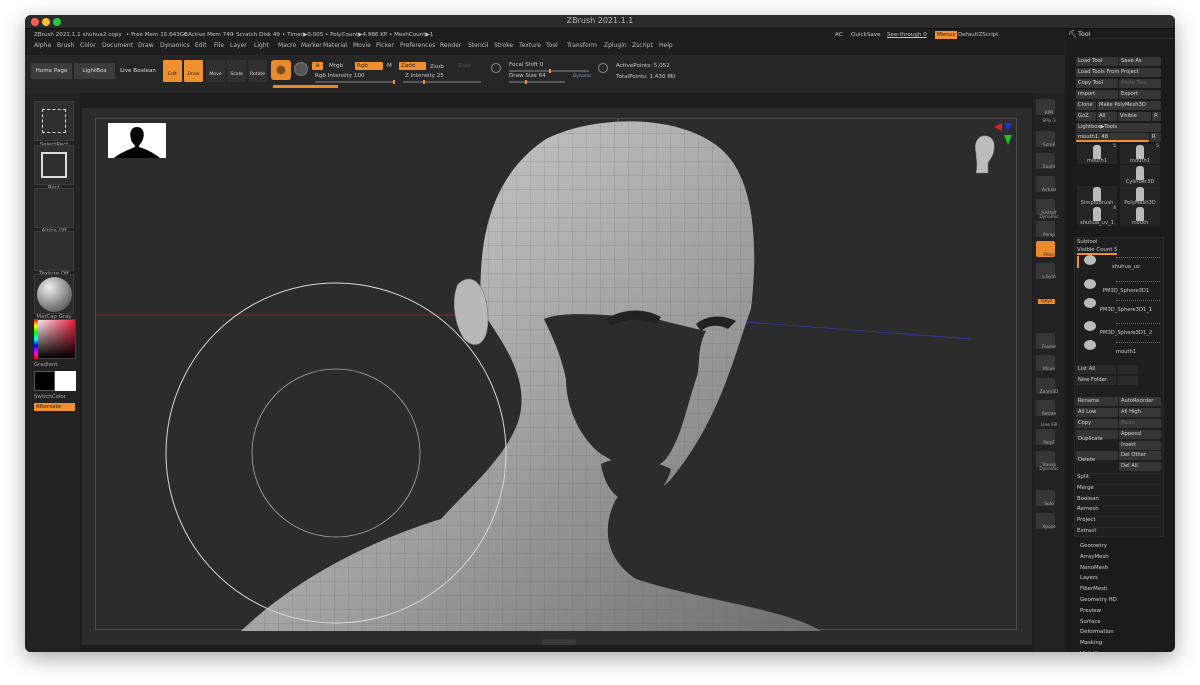  I want to click on quicksave-button: QuickSave, so click(866, 35).